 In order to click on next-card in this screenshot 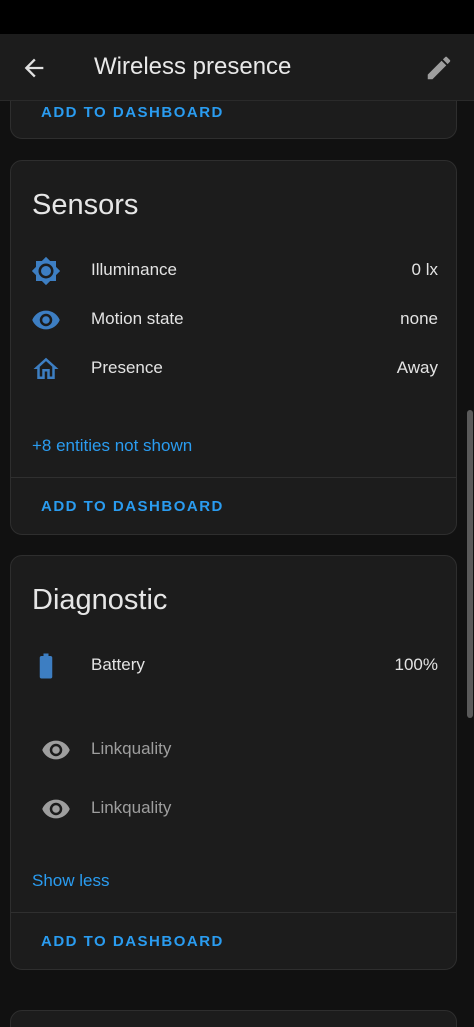, I will do `click(233, 1018)`.